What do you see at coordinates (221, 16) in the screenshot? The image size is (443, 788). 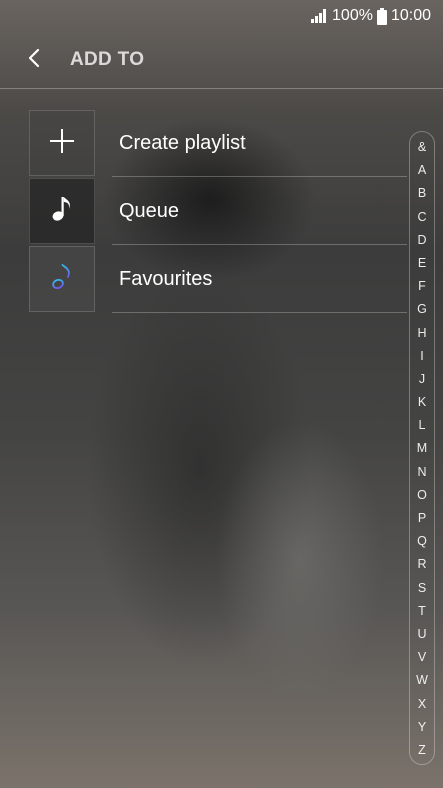 I see `status-bar: 100% 10:00` at bounding box center [221, 16].